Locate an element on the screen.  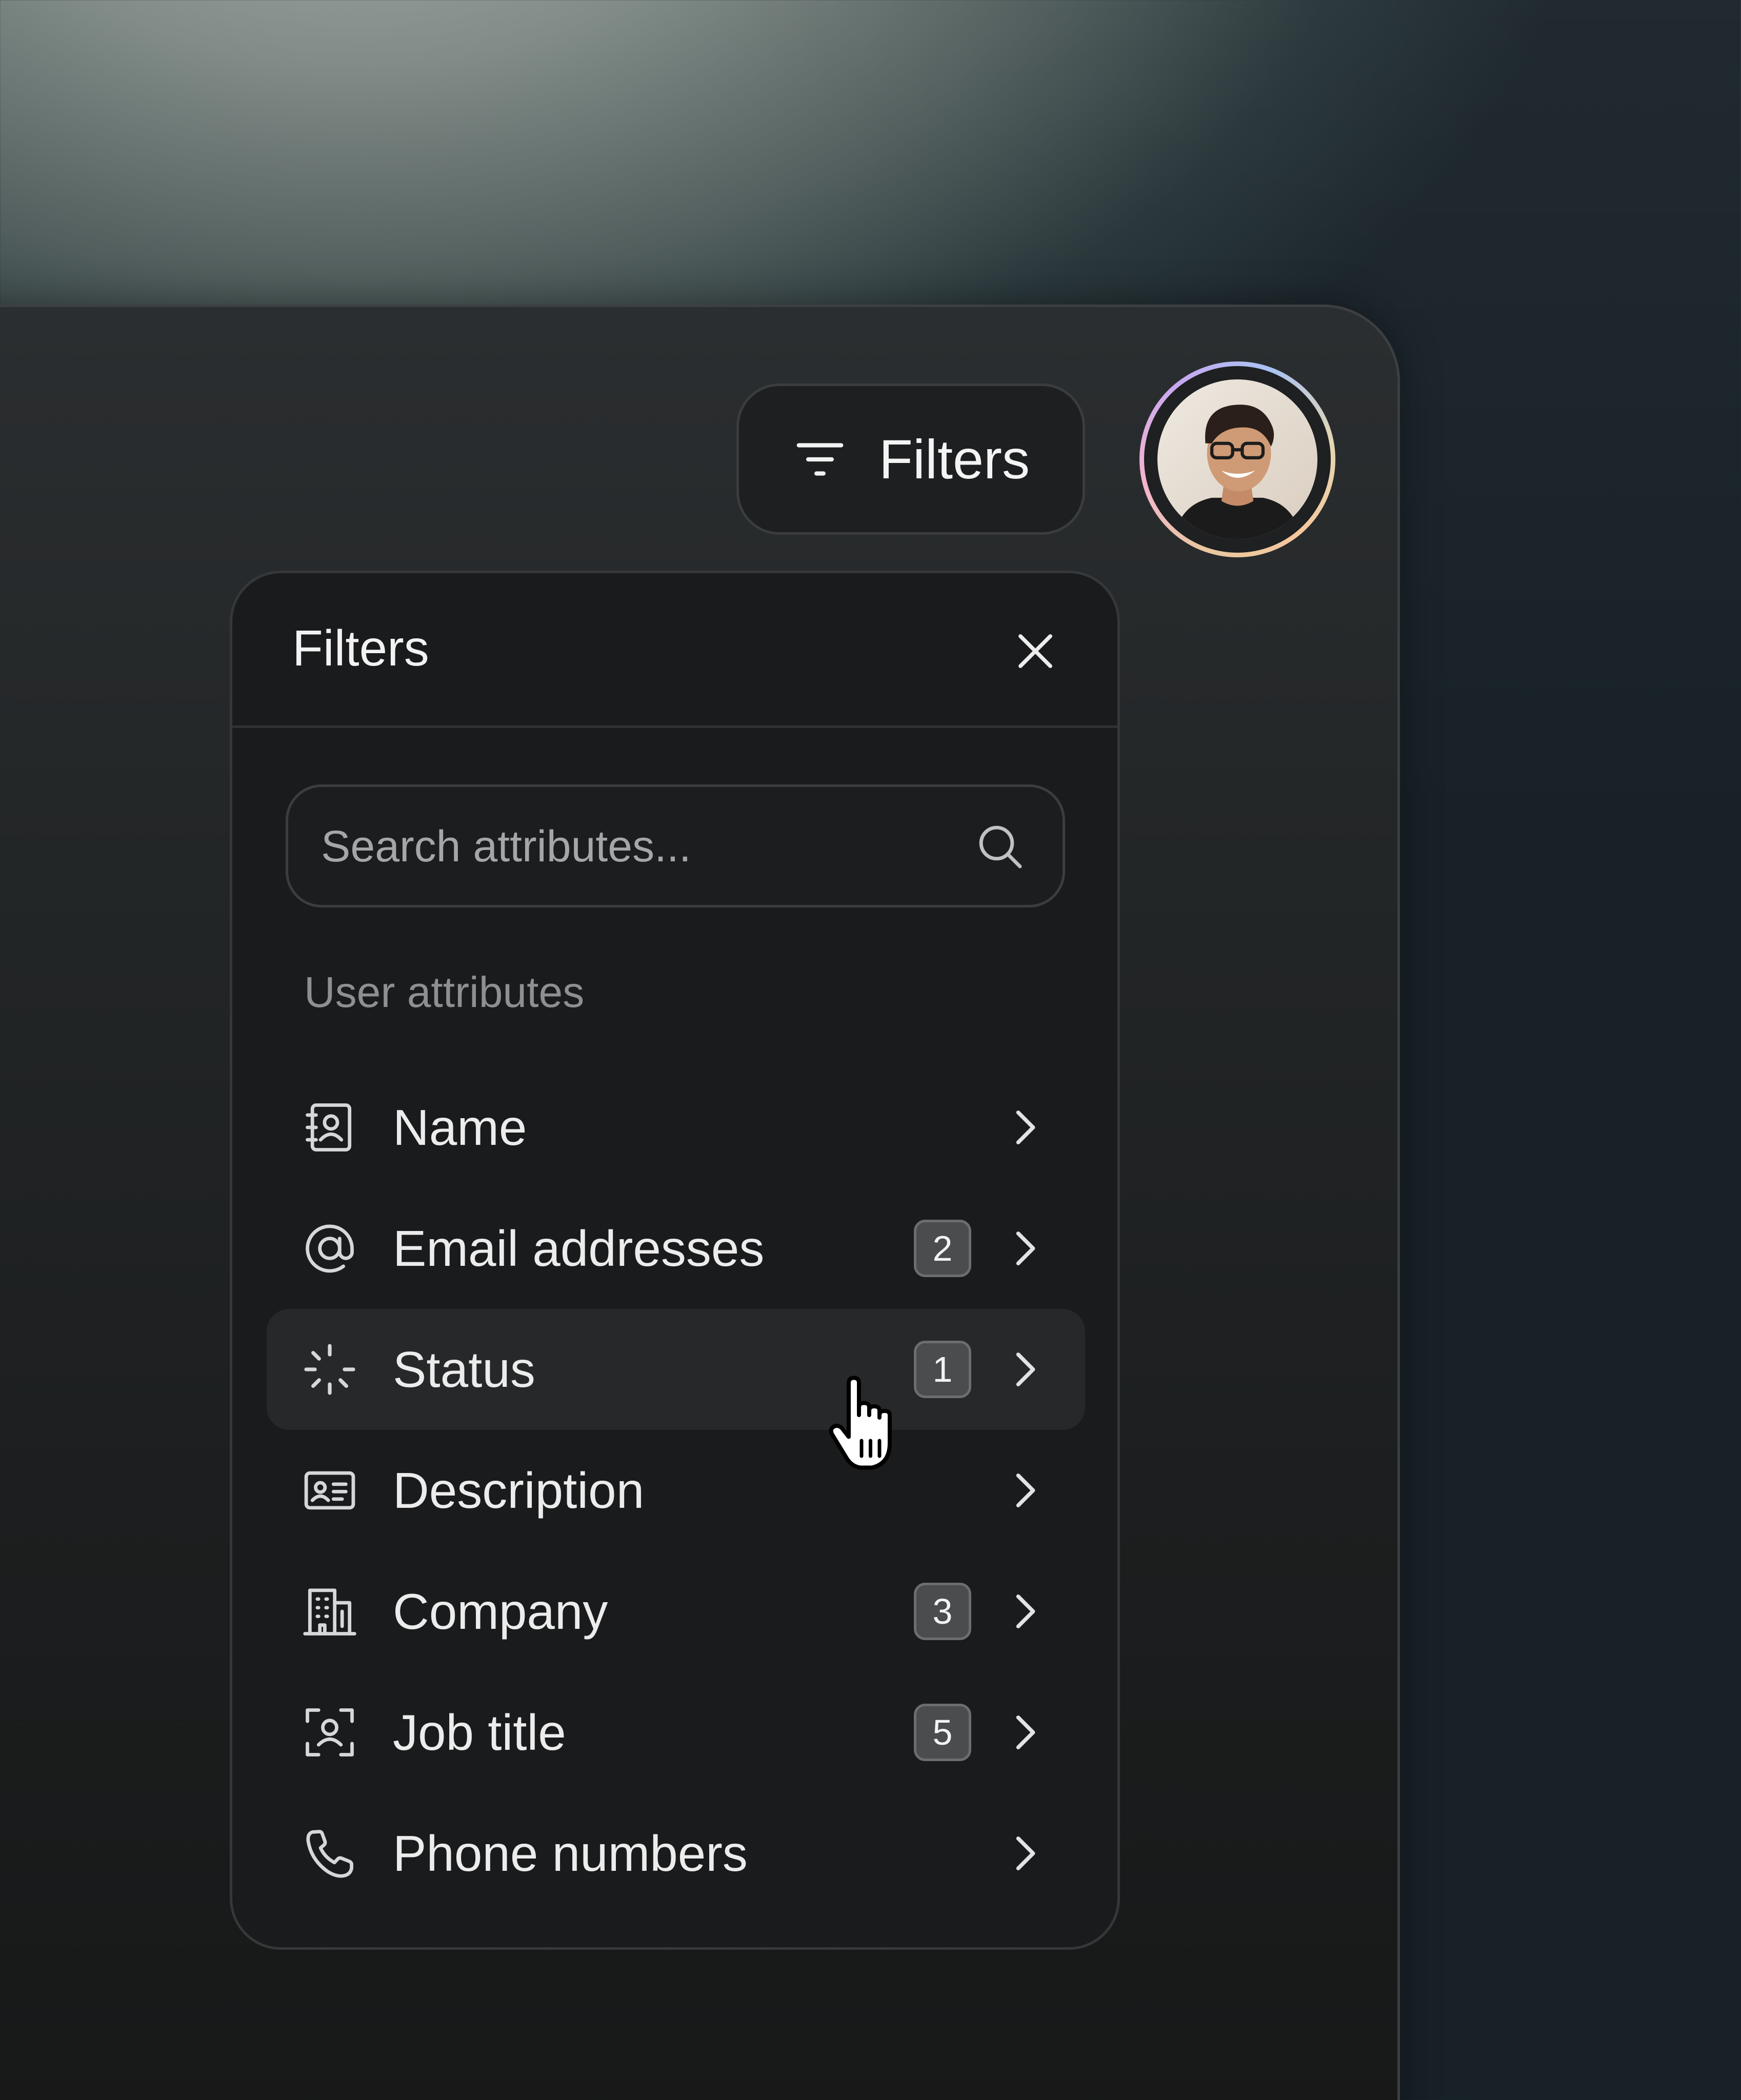
list-item-description: Description is located at coordinates (676, 1490).